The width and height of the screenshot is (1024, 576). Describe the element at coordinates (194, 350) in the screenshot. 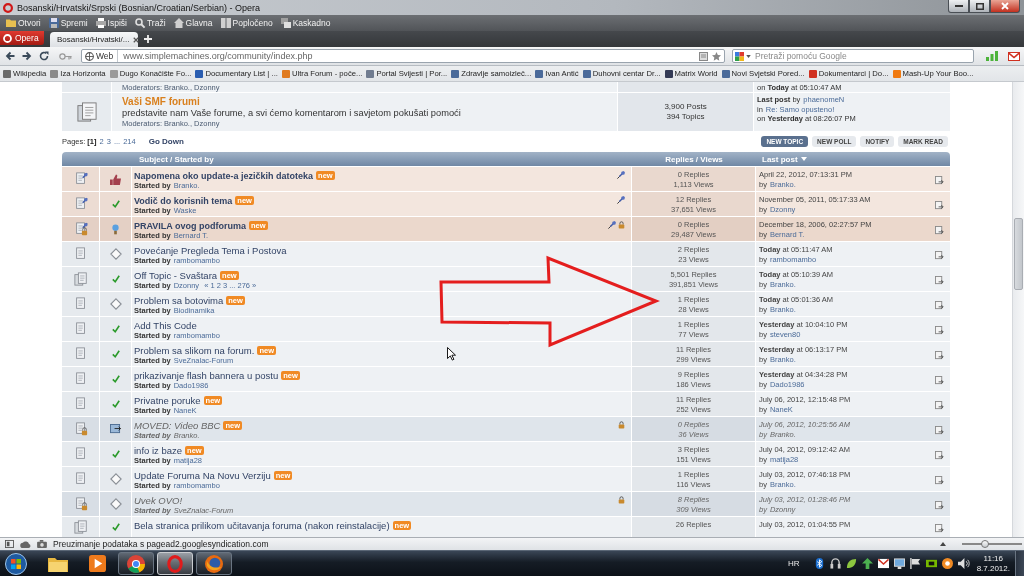

I see `topic-link: Problem sa slikom na forum.` at that location.